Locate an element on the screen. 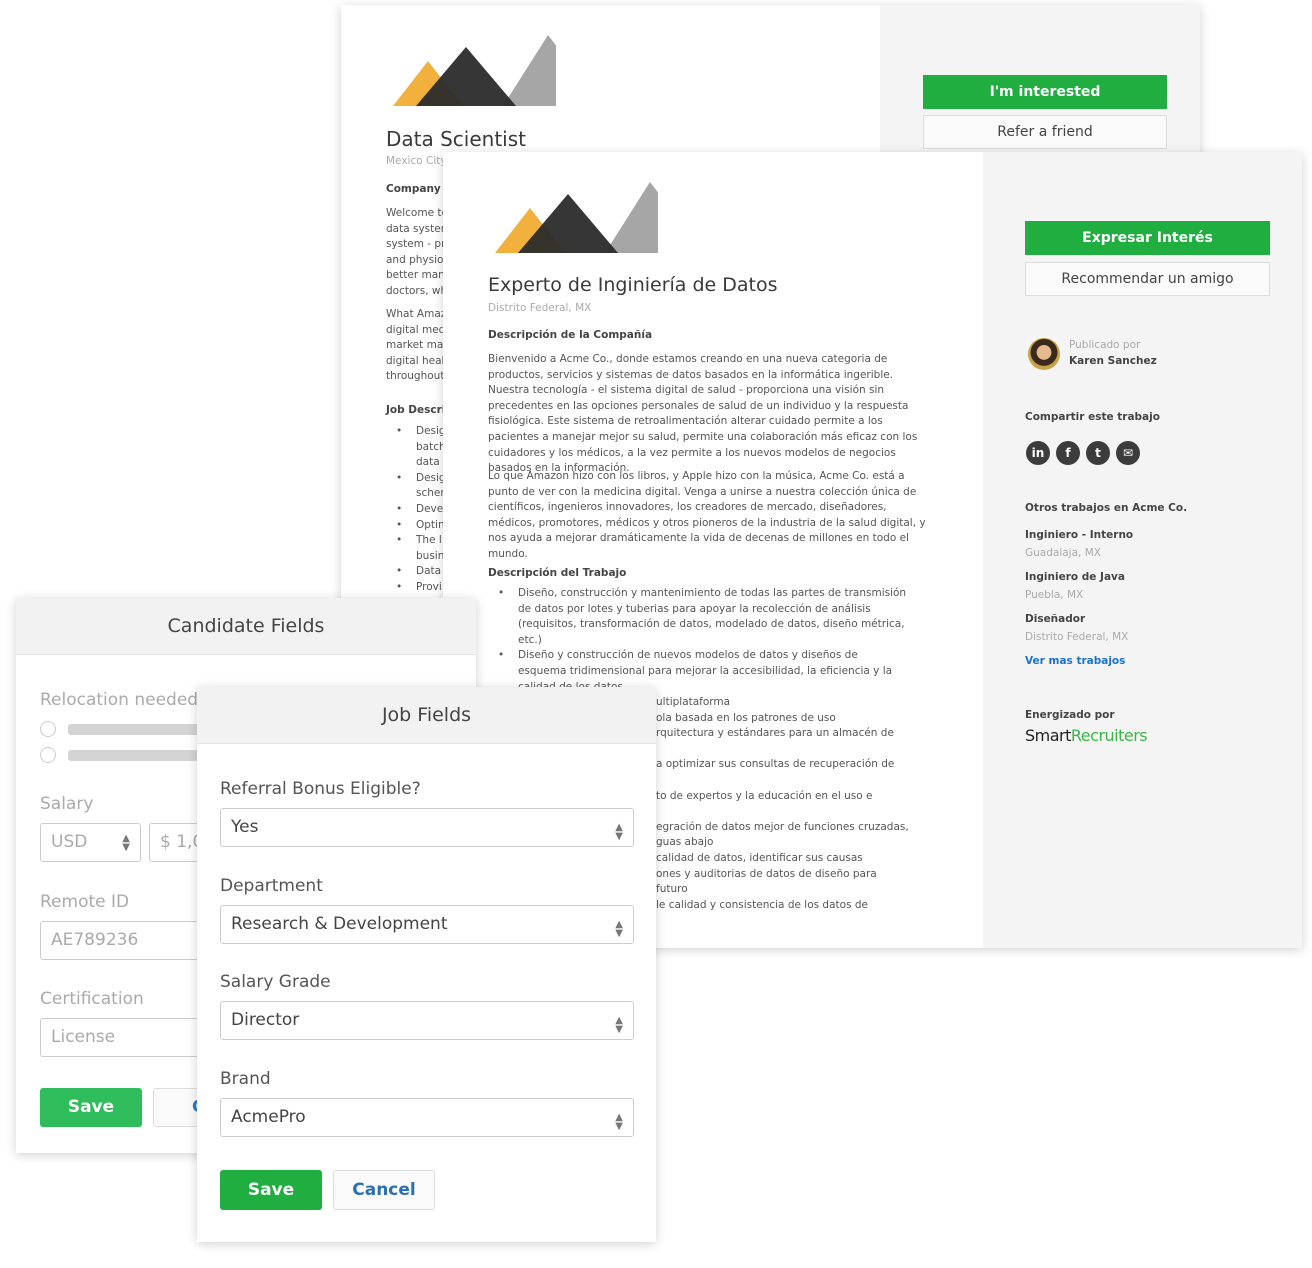 Image resolution: width=1312 pixels, height=1268 pixels. job-heading: Descripción del Trabajo is located at coordinates (557, 573).